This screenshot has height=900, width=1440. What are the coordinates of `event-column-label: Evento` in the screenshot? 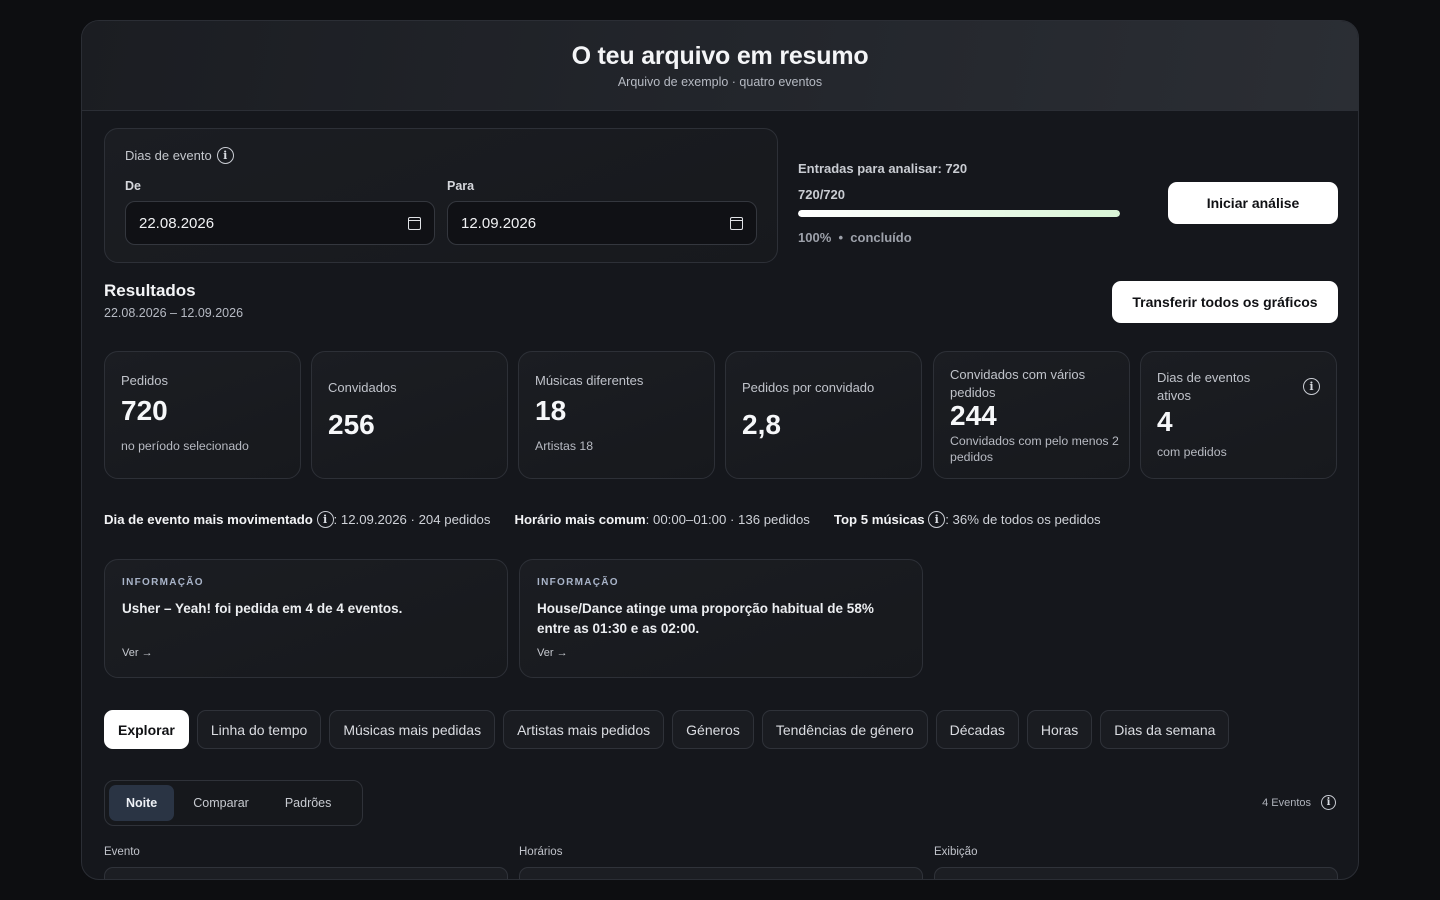 It's located at (122, 852).